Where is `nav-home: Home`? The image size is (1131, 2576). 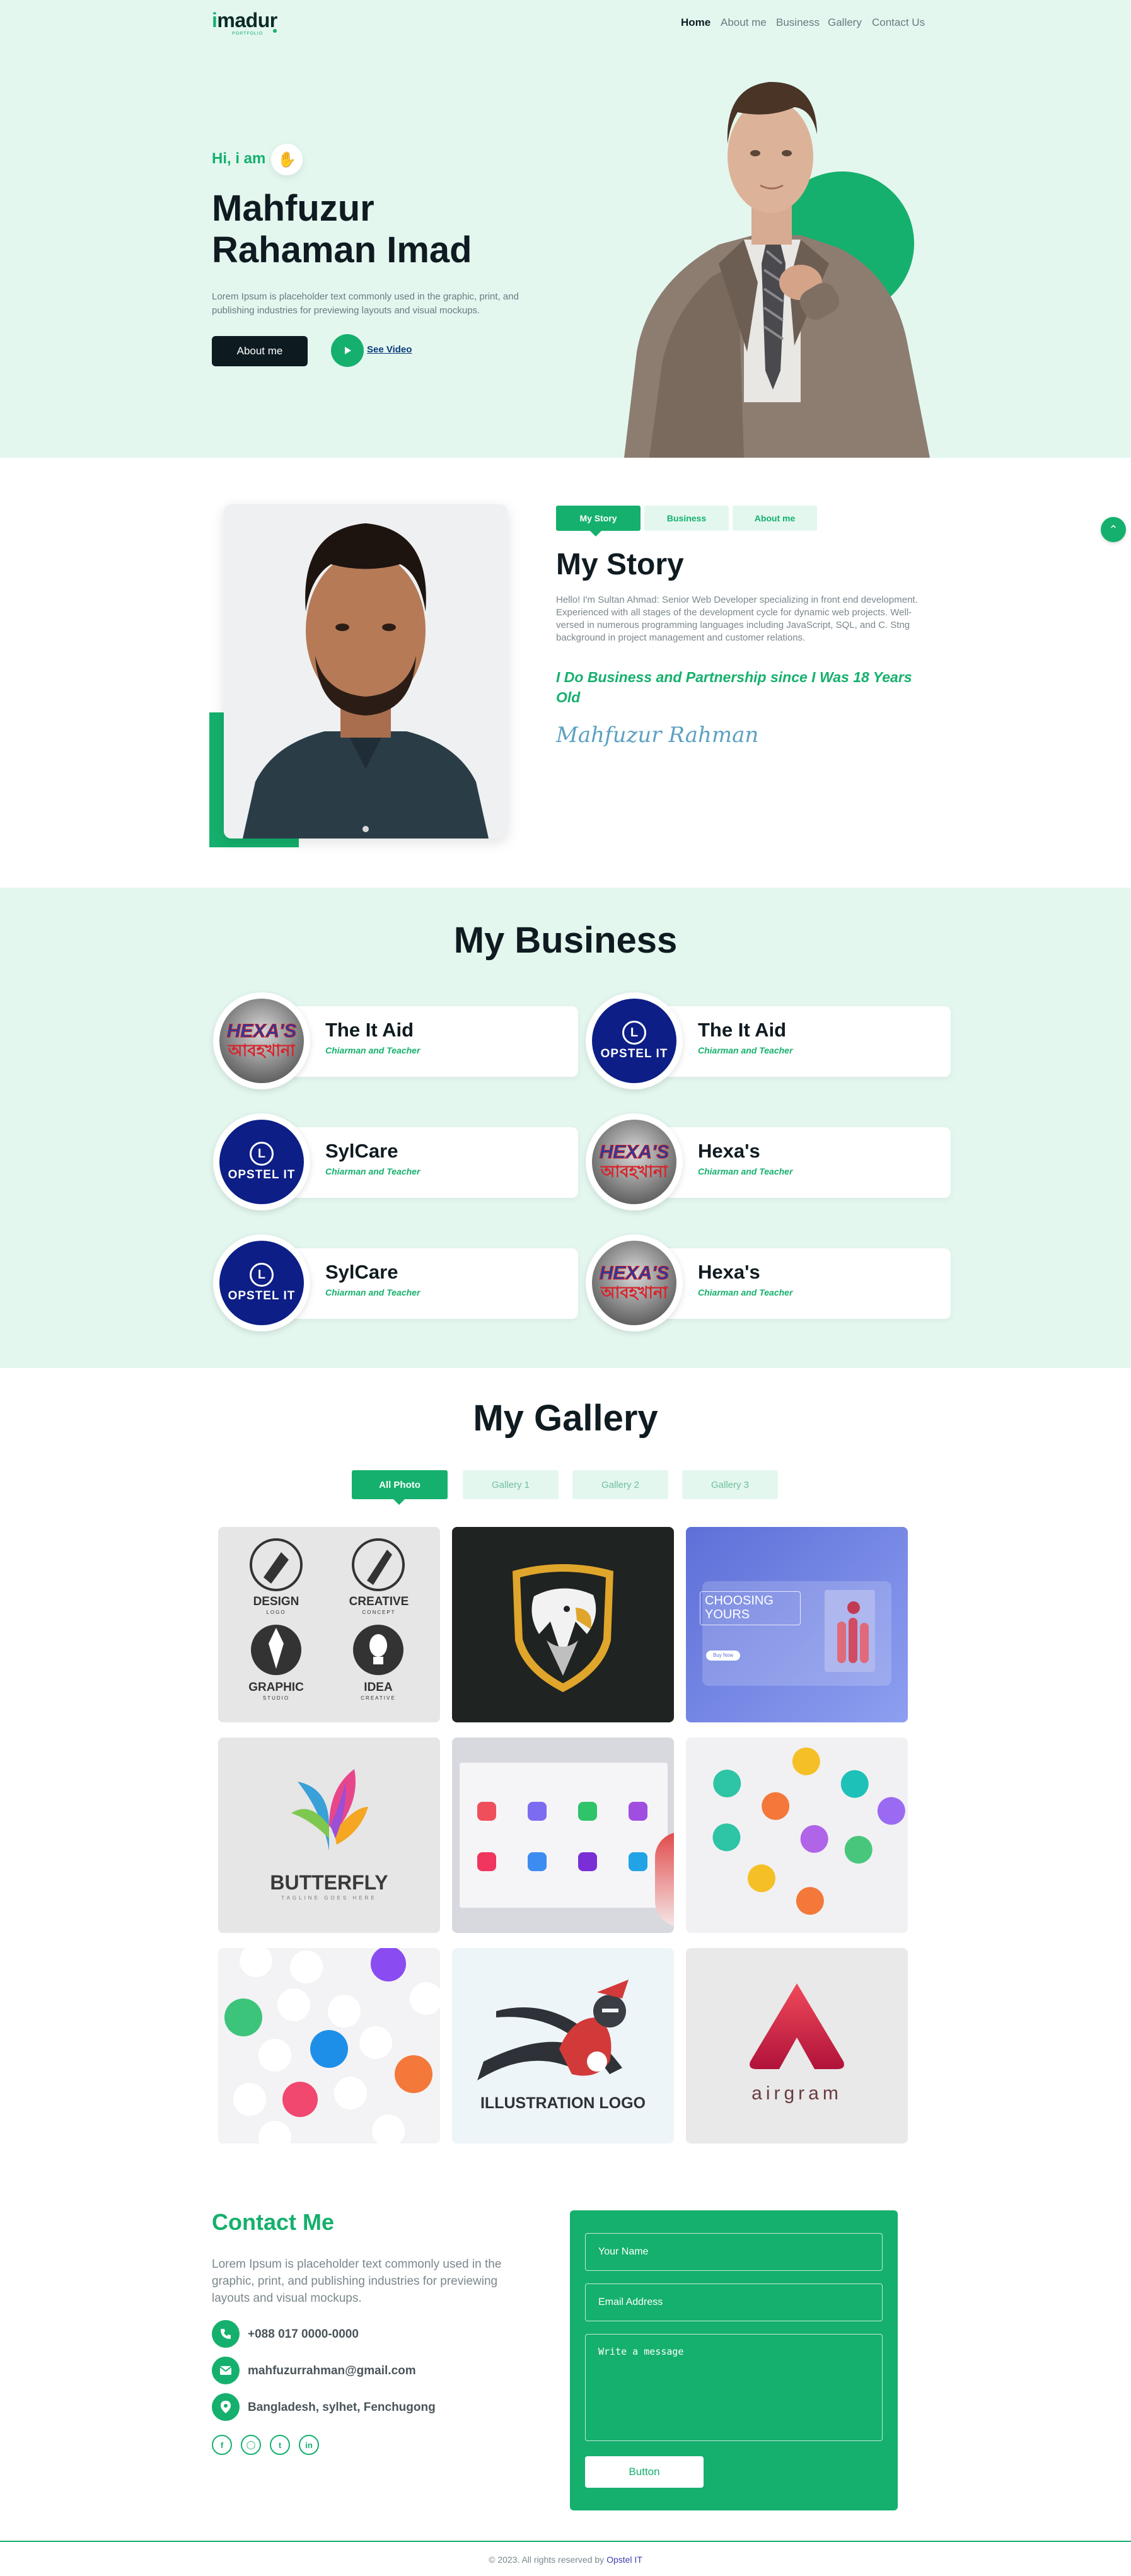
nav-home: Home is located at coordinates (695, 22).